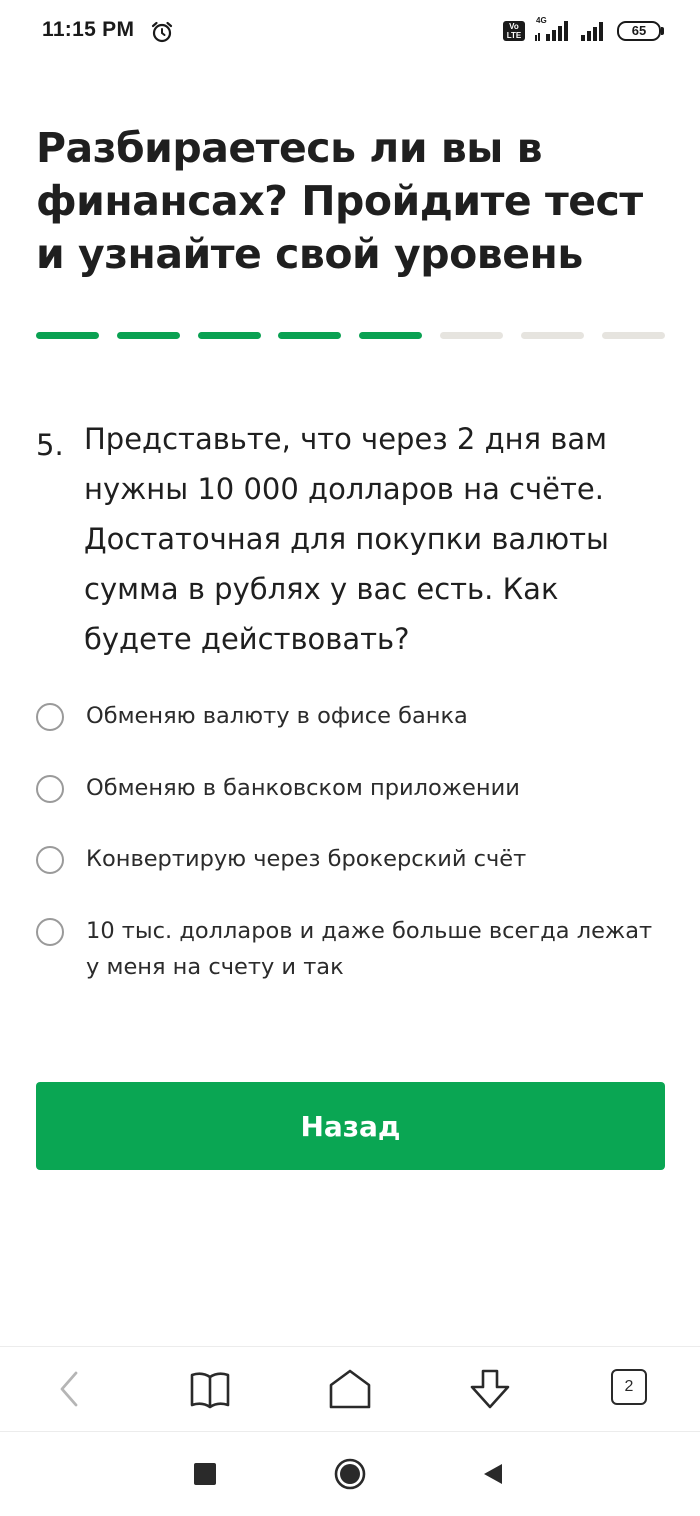 The width and height of the screenshot is (700, 1516). What do you see at coordinates (551, 31) in the screenshot?
I see `signal-strength-icon` at bounding box center [551, 31].